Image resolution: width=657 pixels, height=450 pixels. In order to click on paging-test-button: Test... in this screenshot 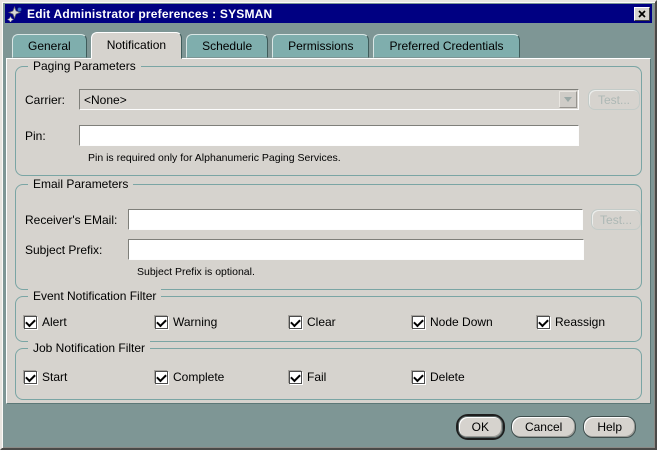, I will do `click(614, 99)`.